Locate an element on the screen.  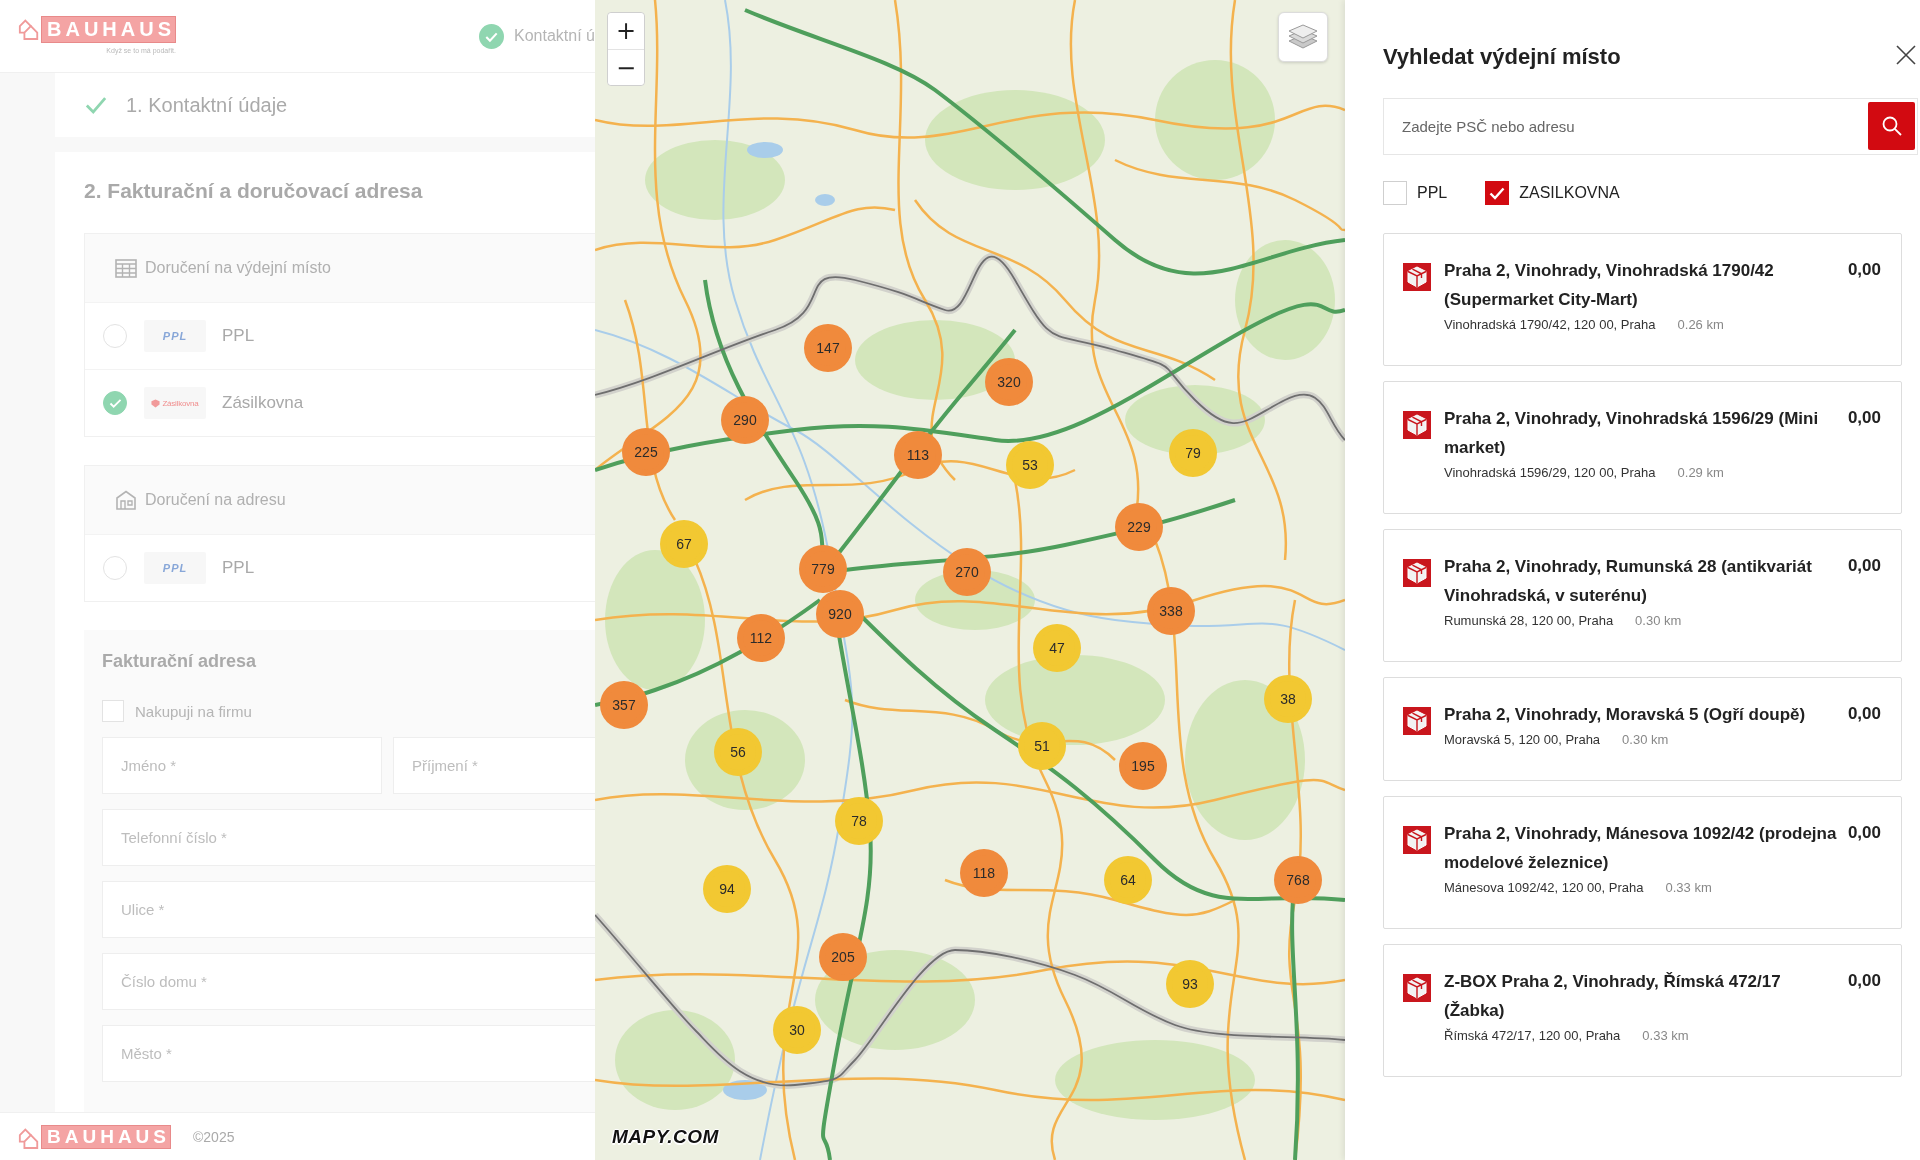
pickup-point-card: Praha 2, Vinohrady, Moravská 5 (Ogří doupě) Moravská 5, 120 00, Praha 0.30 km 0,00 is located at coordinates (1642, 729).